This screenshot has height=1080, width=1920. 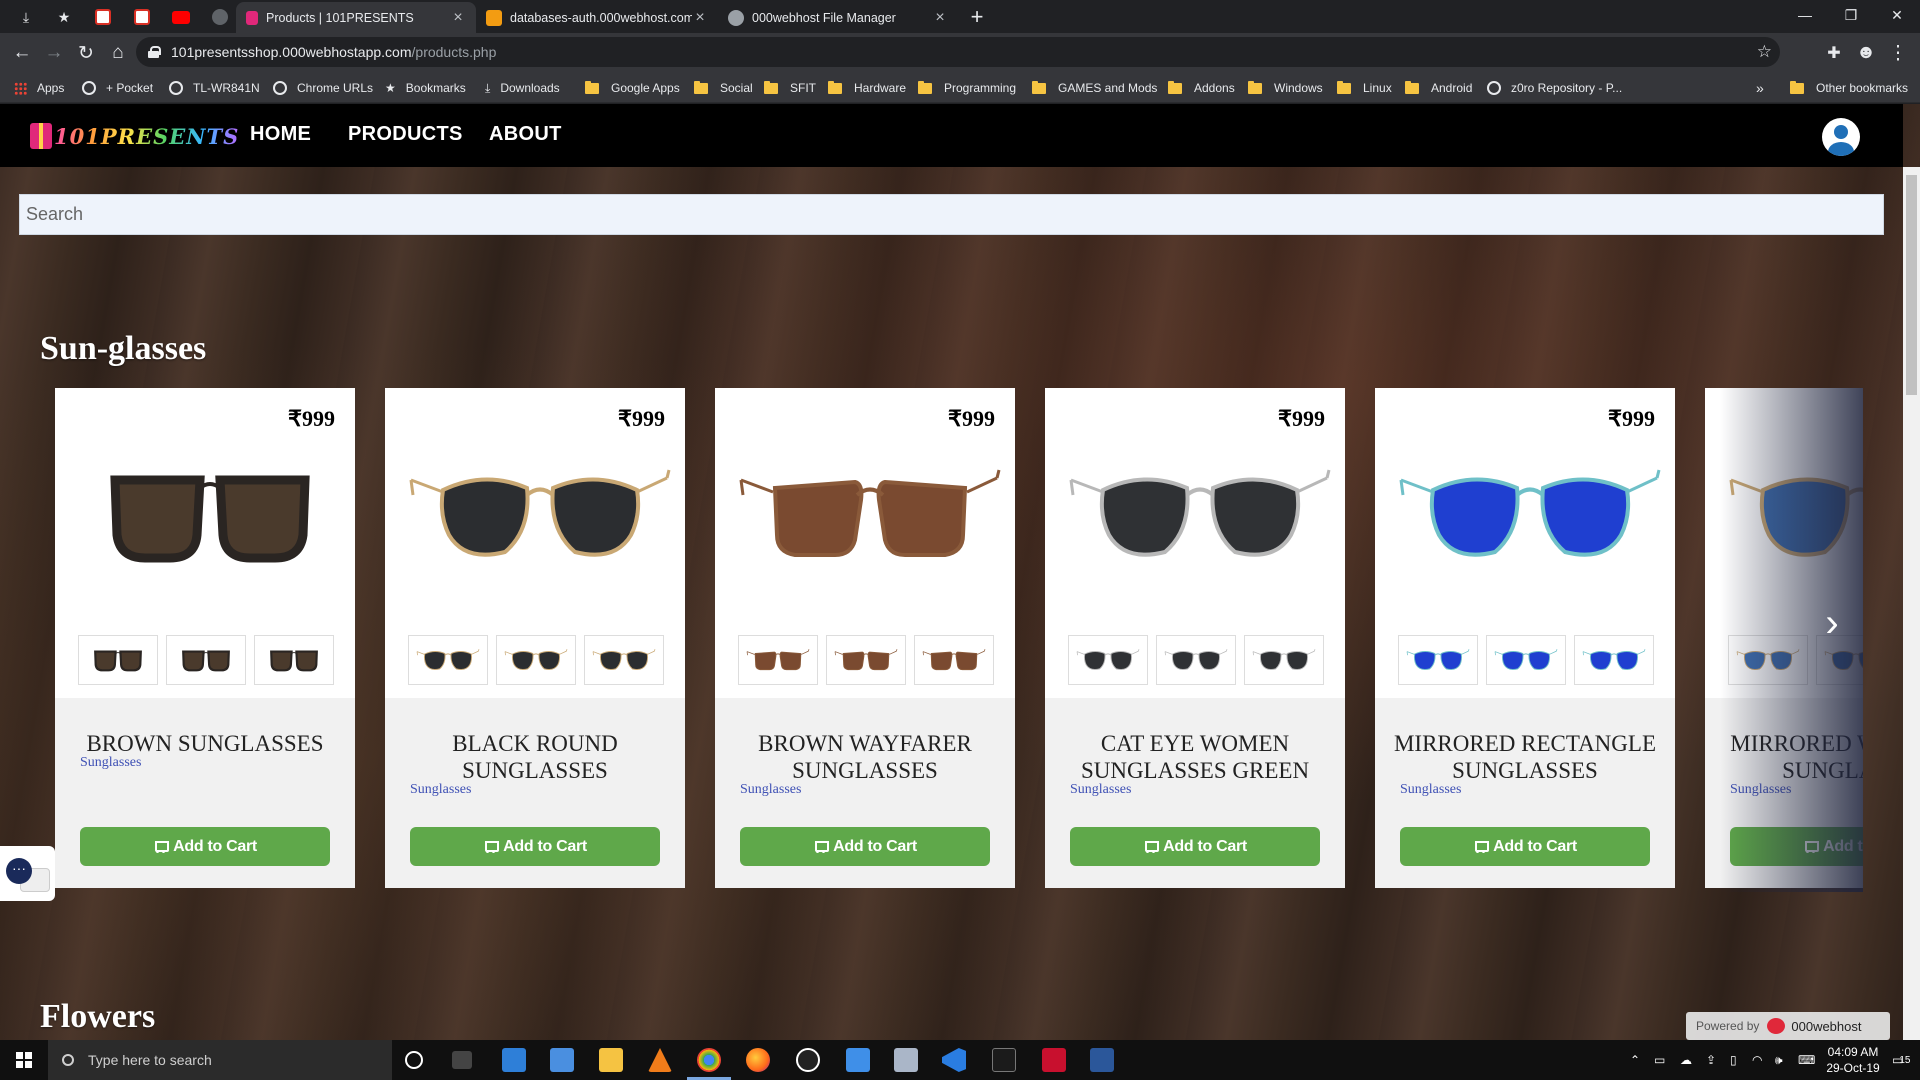 What do you see at coordinates (562, 1060) in the screenshot?
I see `app-icon` at bounding box center [562, 1060].